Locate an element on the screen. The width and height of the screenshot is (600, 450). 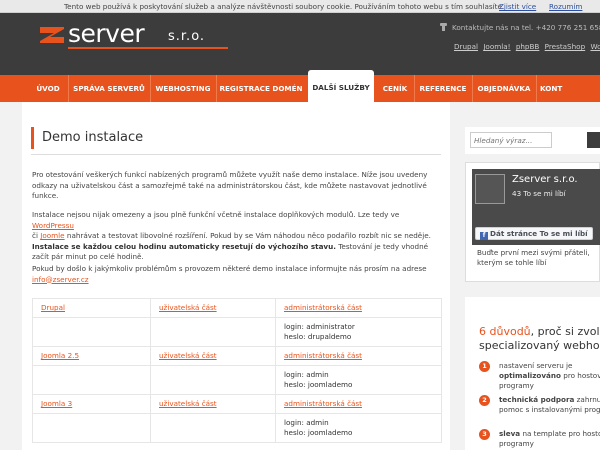
cookie-more-link: Zjistit více is located at coordinates (517, 6).